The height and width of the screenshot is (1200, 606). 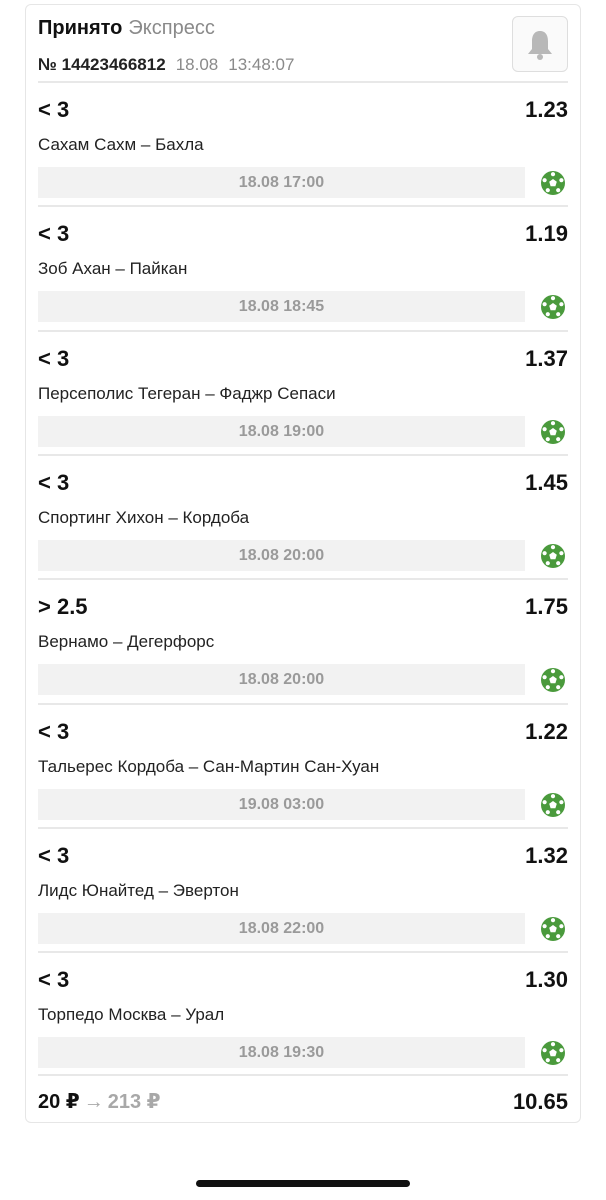 What do you see at coordinates (303, 646) in the screenshot?
I see `event-row: > 2.5 1.75 Вернамо – Дегерфорс 18.08 20:00` at bounding box center [303, 646].